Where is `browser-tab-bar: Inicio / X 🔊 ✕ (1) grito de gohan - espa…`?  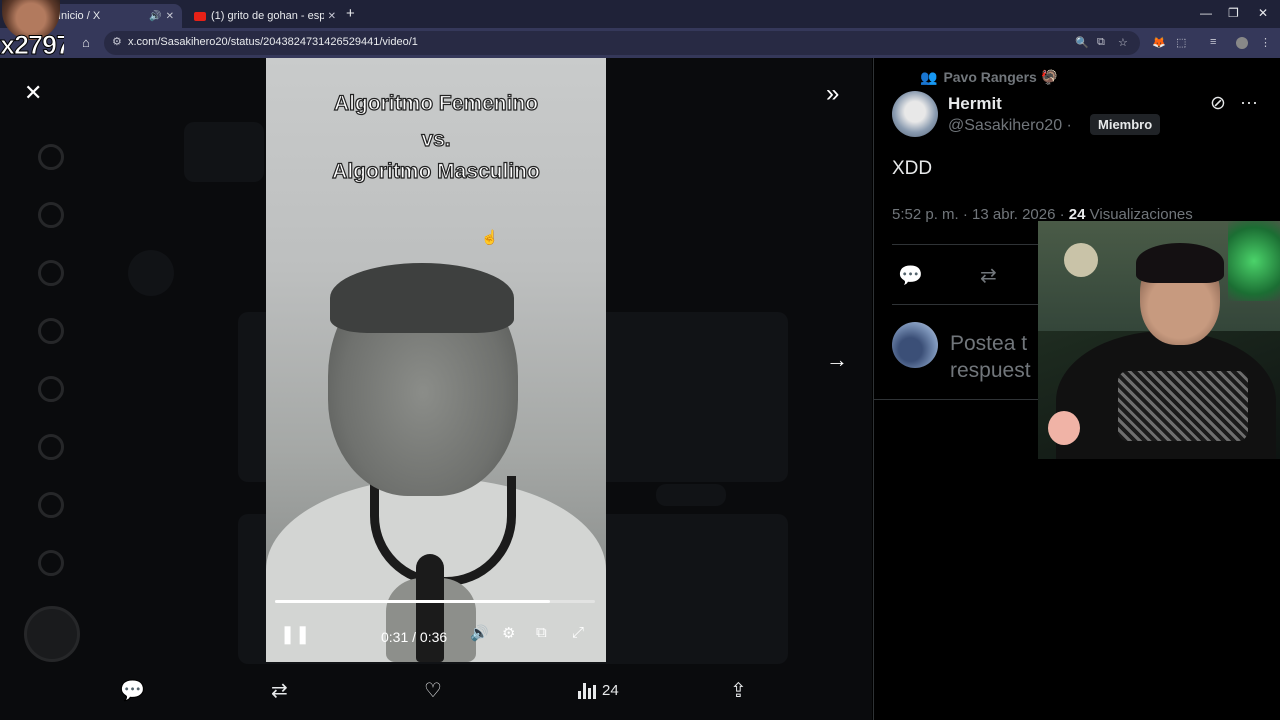
browser-tab-bar: Inicio / X 🔊 ✕ (1) grito de gohan - espa… is located at coordinates (640, 14).